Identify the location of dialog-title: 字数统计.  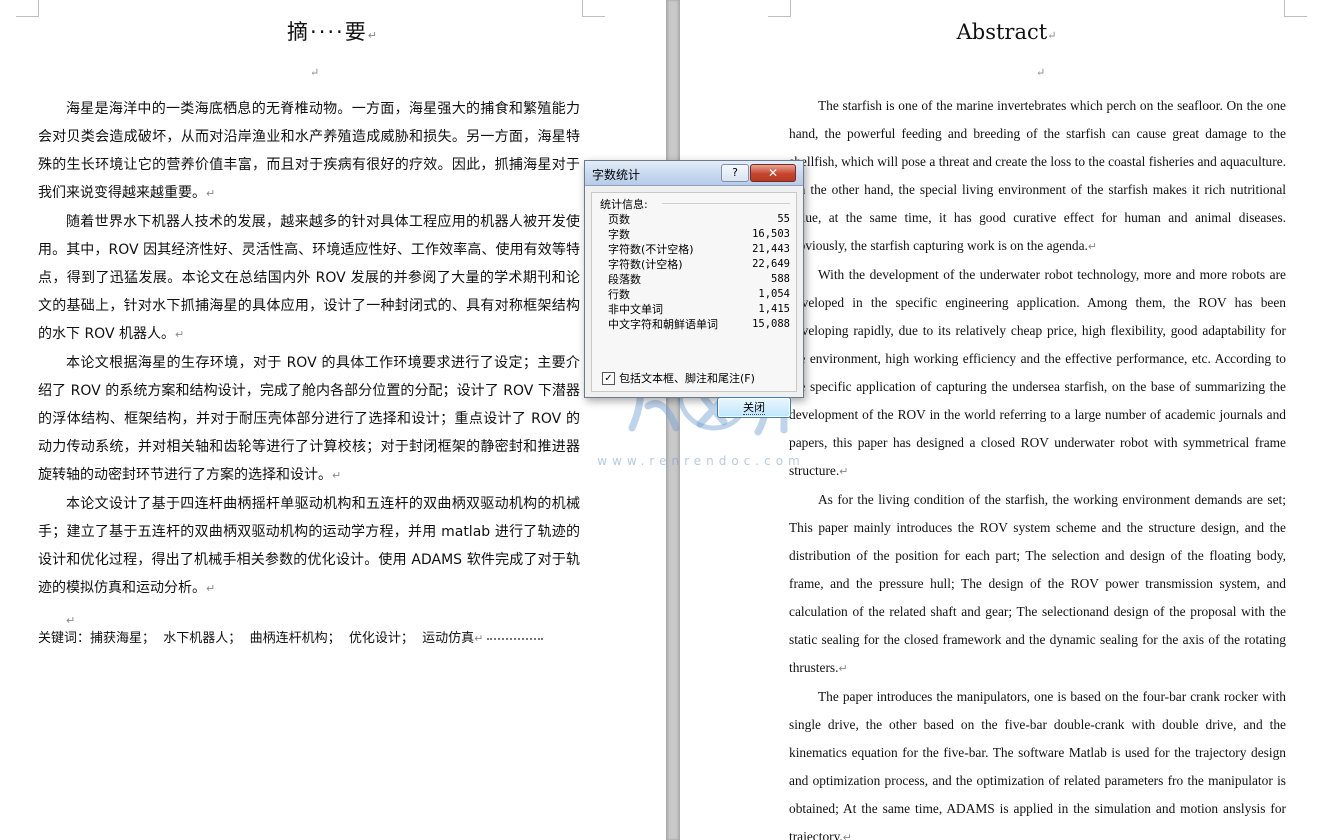
(616, 175).